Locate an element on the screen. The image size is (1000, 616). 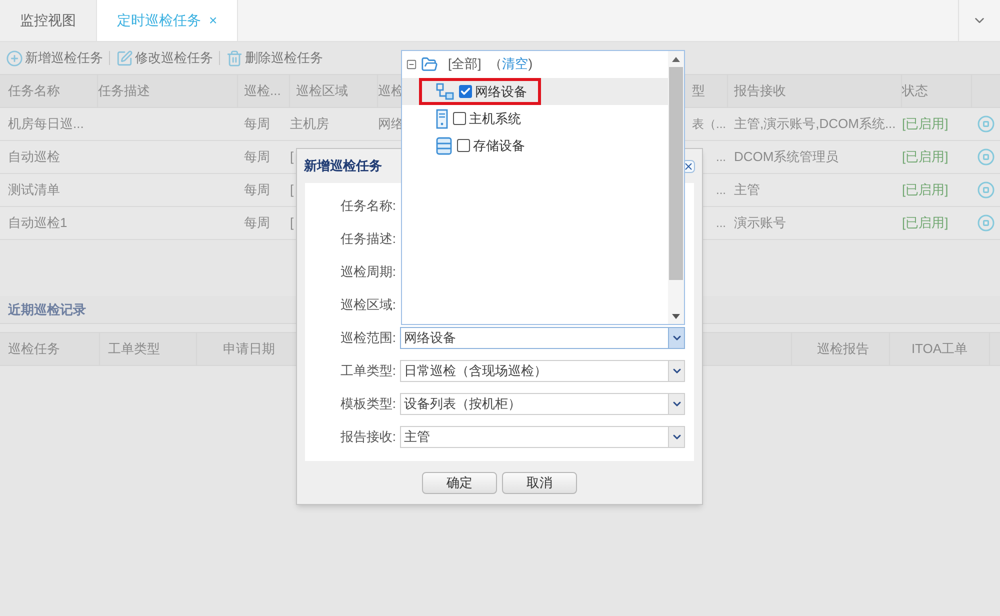
column-header: ITOA工单 is located at coordinates (939, 349).